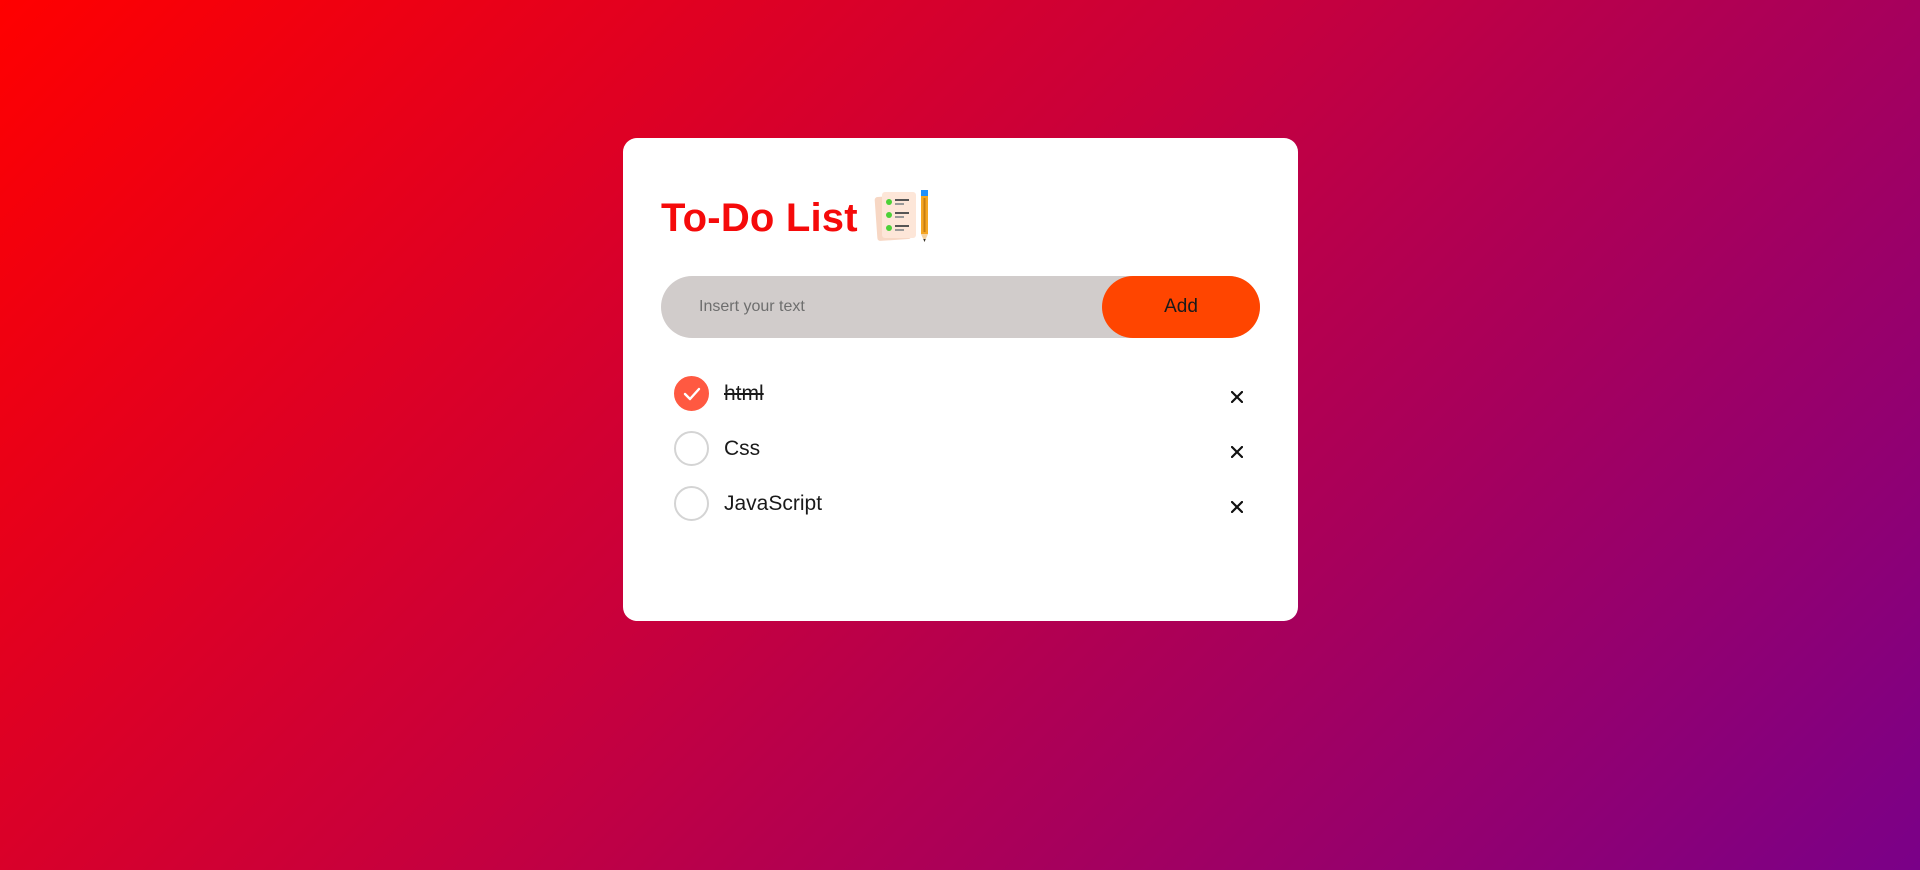  Describe the element at coordinates (759, 217) in the screenshot. I see `page-title: To-Do List` at that location.